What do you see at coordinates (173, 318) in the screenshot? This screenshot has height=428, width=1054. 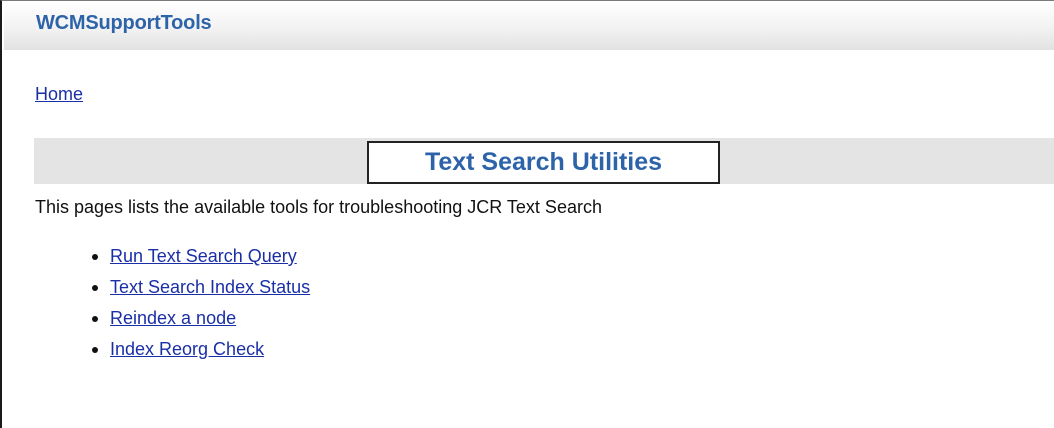 I see `reindex-a-node-link: Reindex a node` at bounding box center [173, 318].